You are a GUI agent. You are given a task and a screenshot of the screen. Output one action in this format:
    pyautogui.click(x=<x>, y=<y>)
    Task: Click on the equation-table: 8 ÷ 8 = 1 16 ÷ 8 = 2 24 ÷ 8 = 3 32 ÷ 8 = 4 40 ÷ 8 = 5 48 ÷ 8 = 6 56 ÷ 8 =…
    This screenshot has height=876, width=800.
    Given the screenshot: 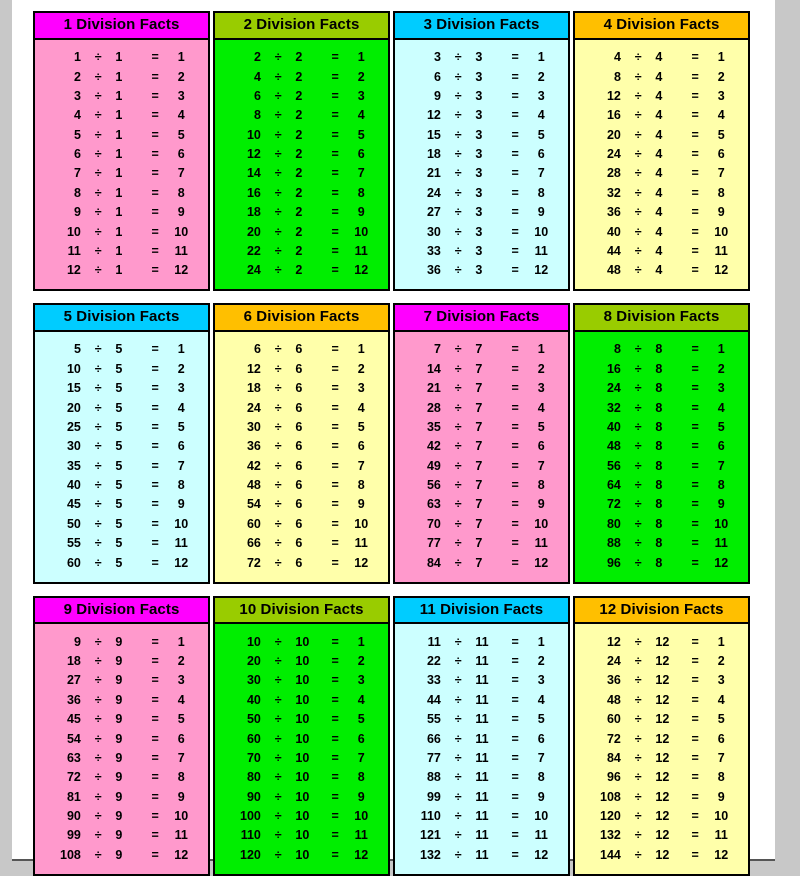 What is the action you would take?
    pyautogui.click(x=661, y=456)
    